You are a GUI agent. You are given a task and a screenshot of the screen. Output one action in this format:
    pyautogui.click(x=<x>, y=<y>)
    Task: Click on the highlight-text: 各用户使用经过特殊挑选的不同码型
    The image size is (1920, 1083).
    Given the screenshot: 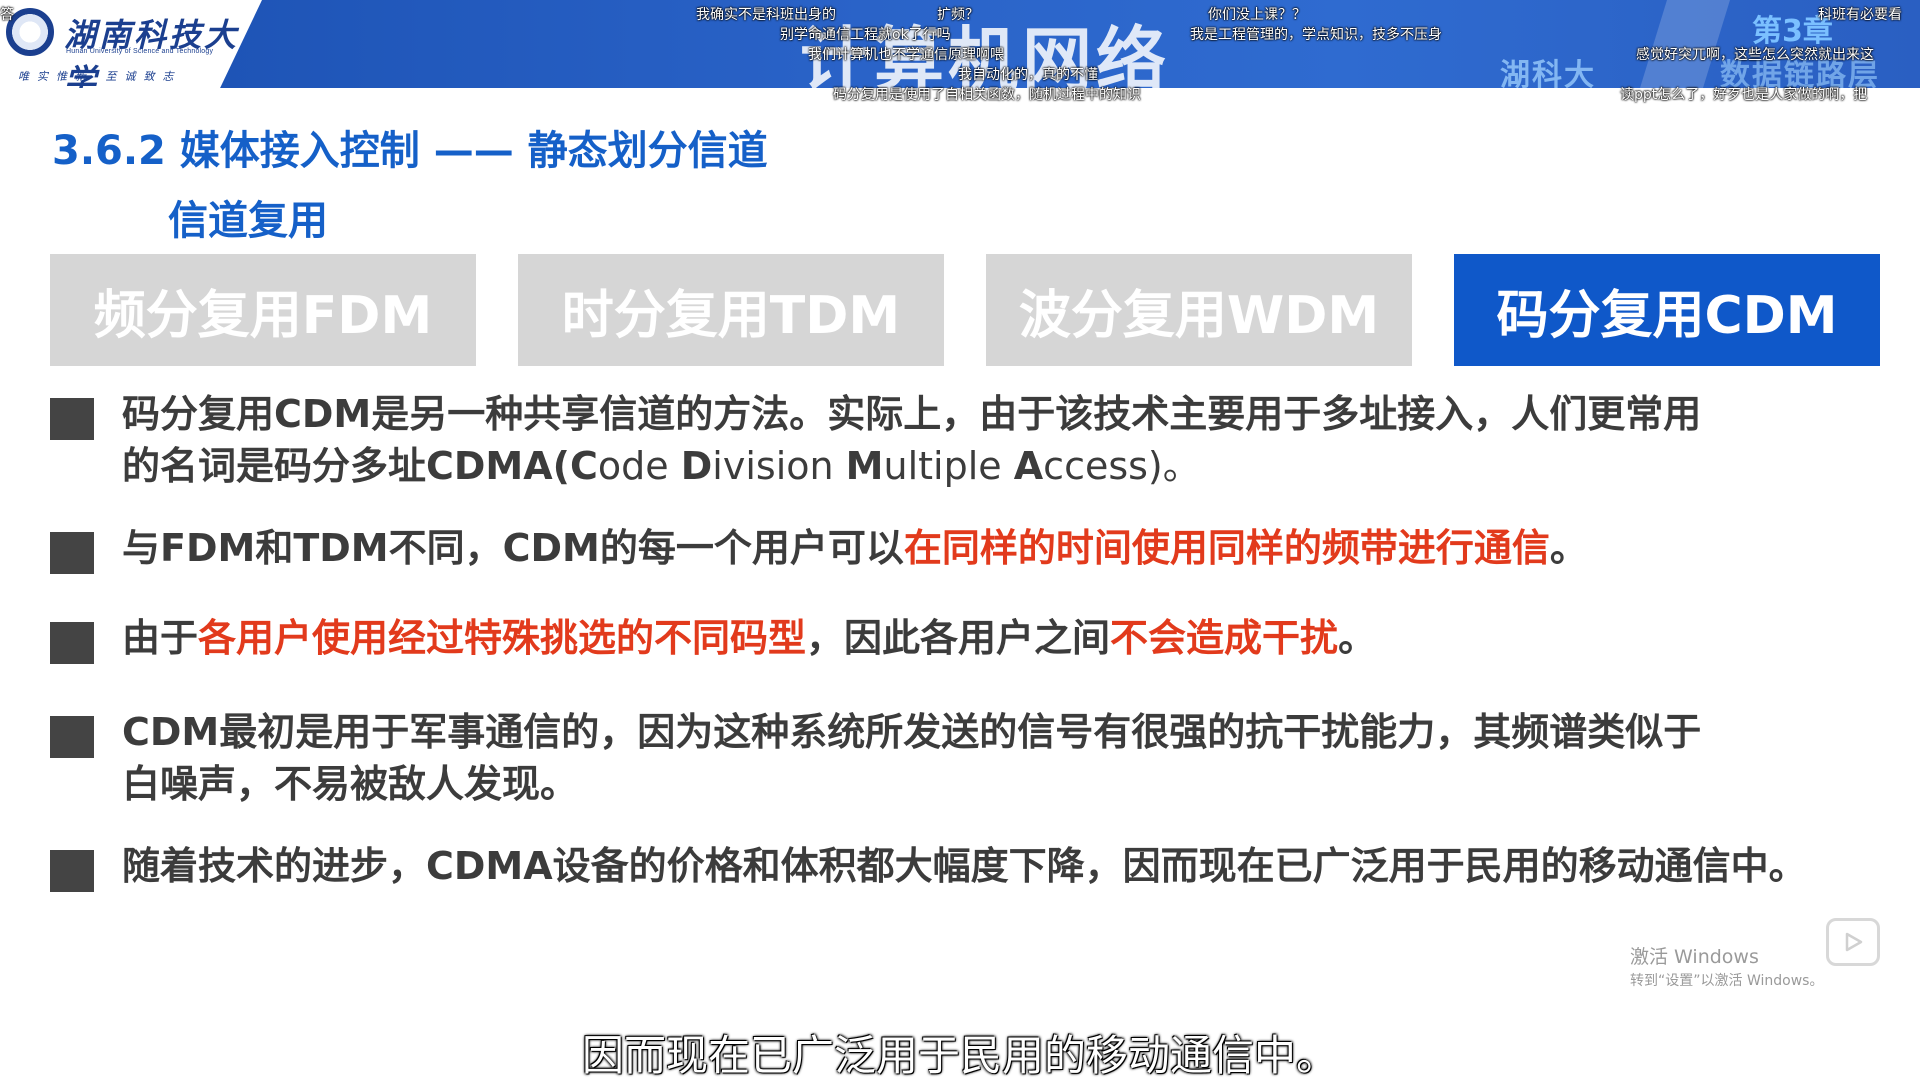 What is the action you would take?
    pyautogui.click(x=502, y=638)
    